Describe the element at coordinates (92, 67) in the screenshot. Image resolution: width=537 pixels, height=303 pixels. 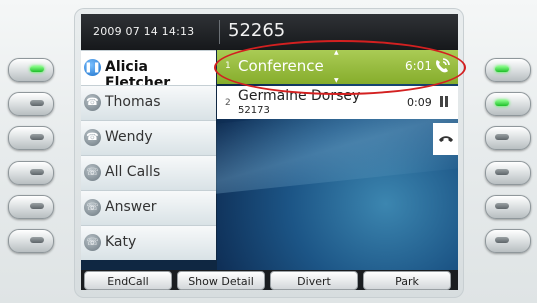
I see `pause-icon: ❚❚` at that location.